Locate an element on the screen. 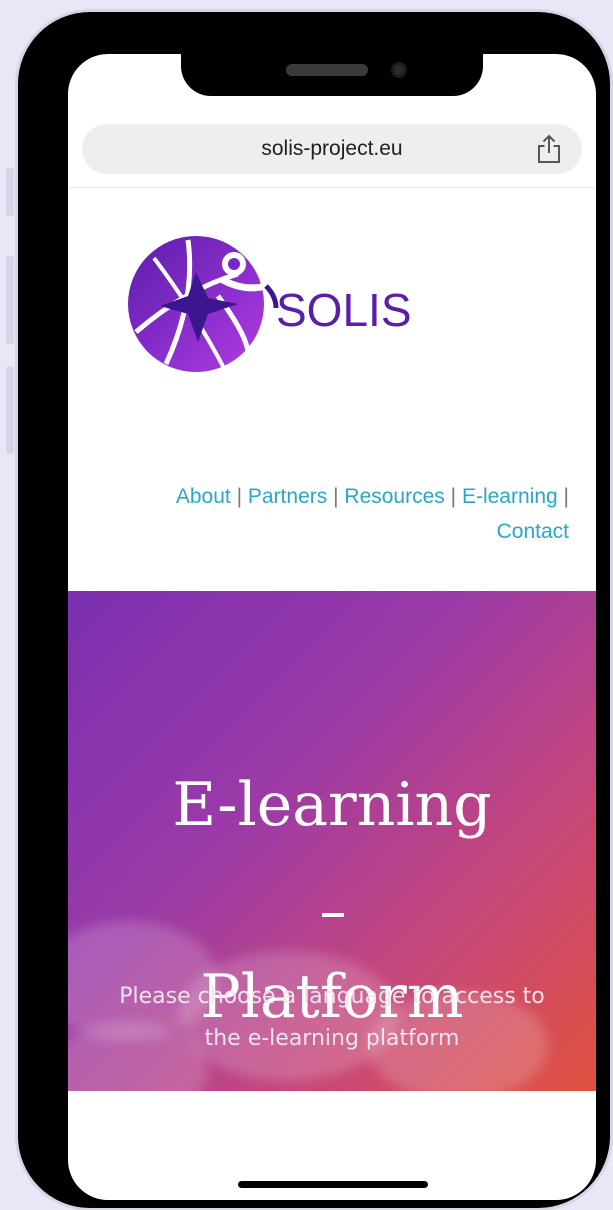 Image resolution: width=613 pixels, height=1210 pixels. hero-divider-dash is located at coordinates (333, 915).